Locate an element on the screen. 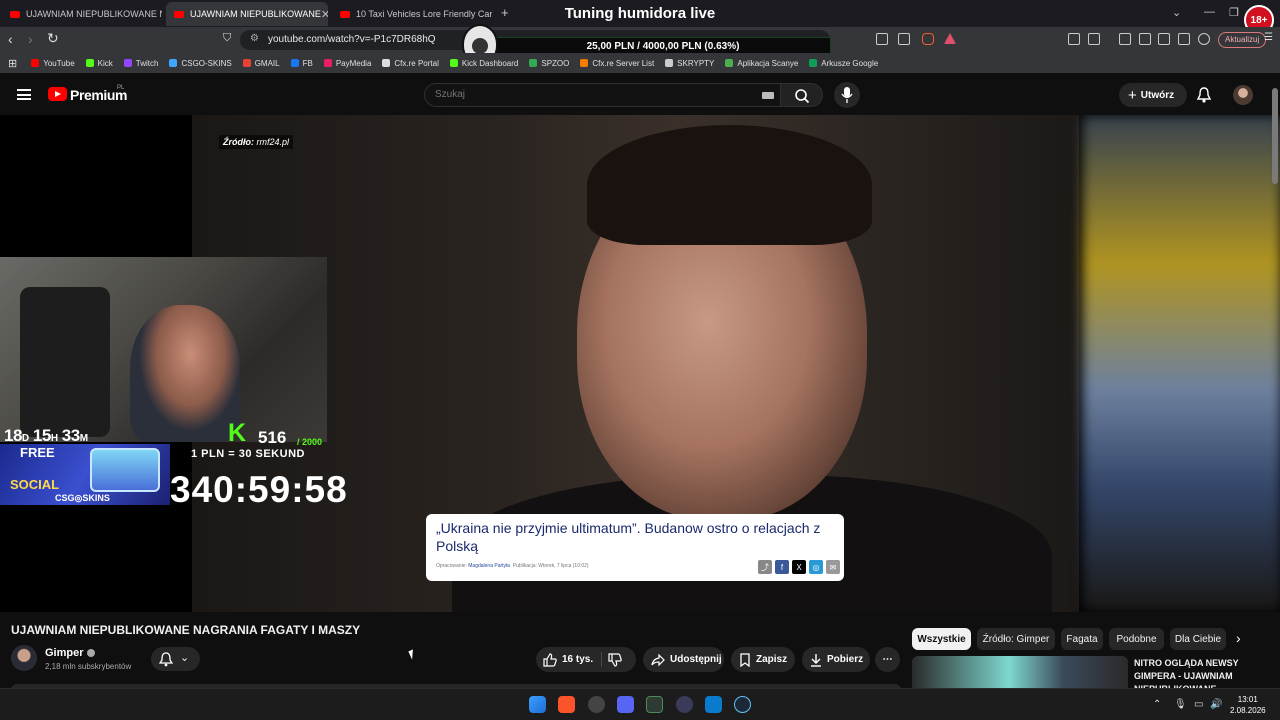 This screenshot has width=1280, height=720. chip-for-you: Dla Ciebie is located at coordinates (1198, 639).